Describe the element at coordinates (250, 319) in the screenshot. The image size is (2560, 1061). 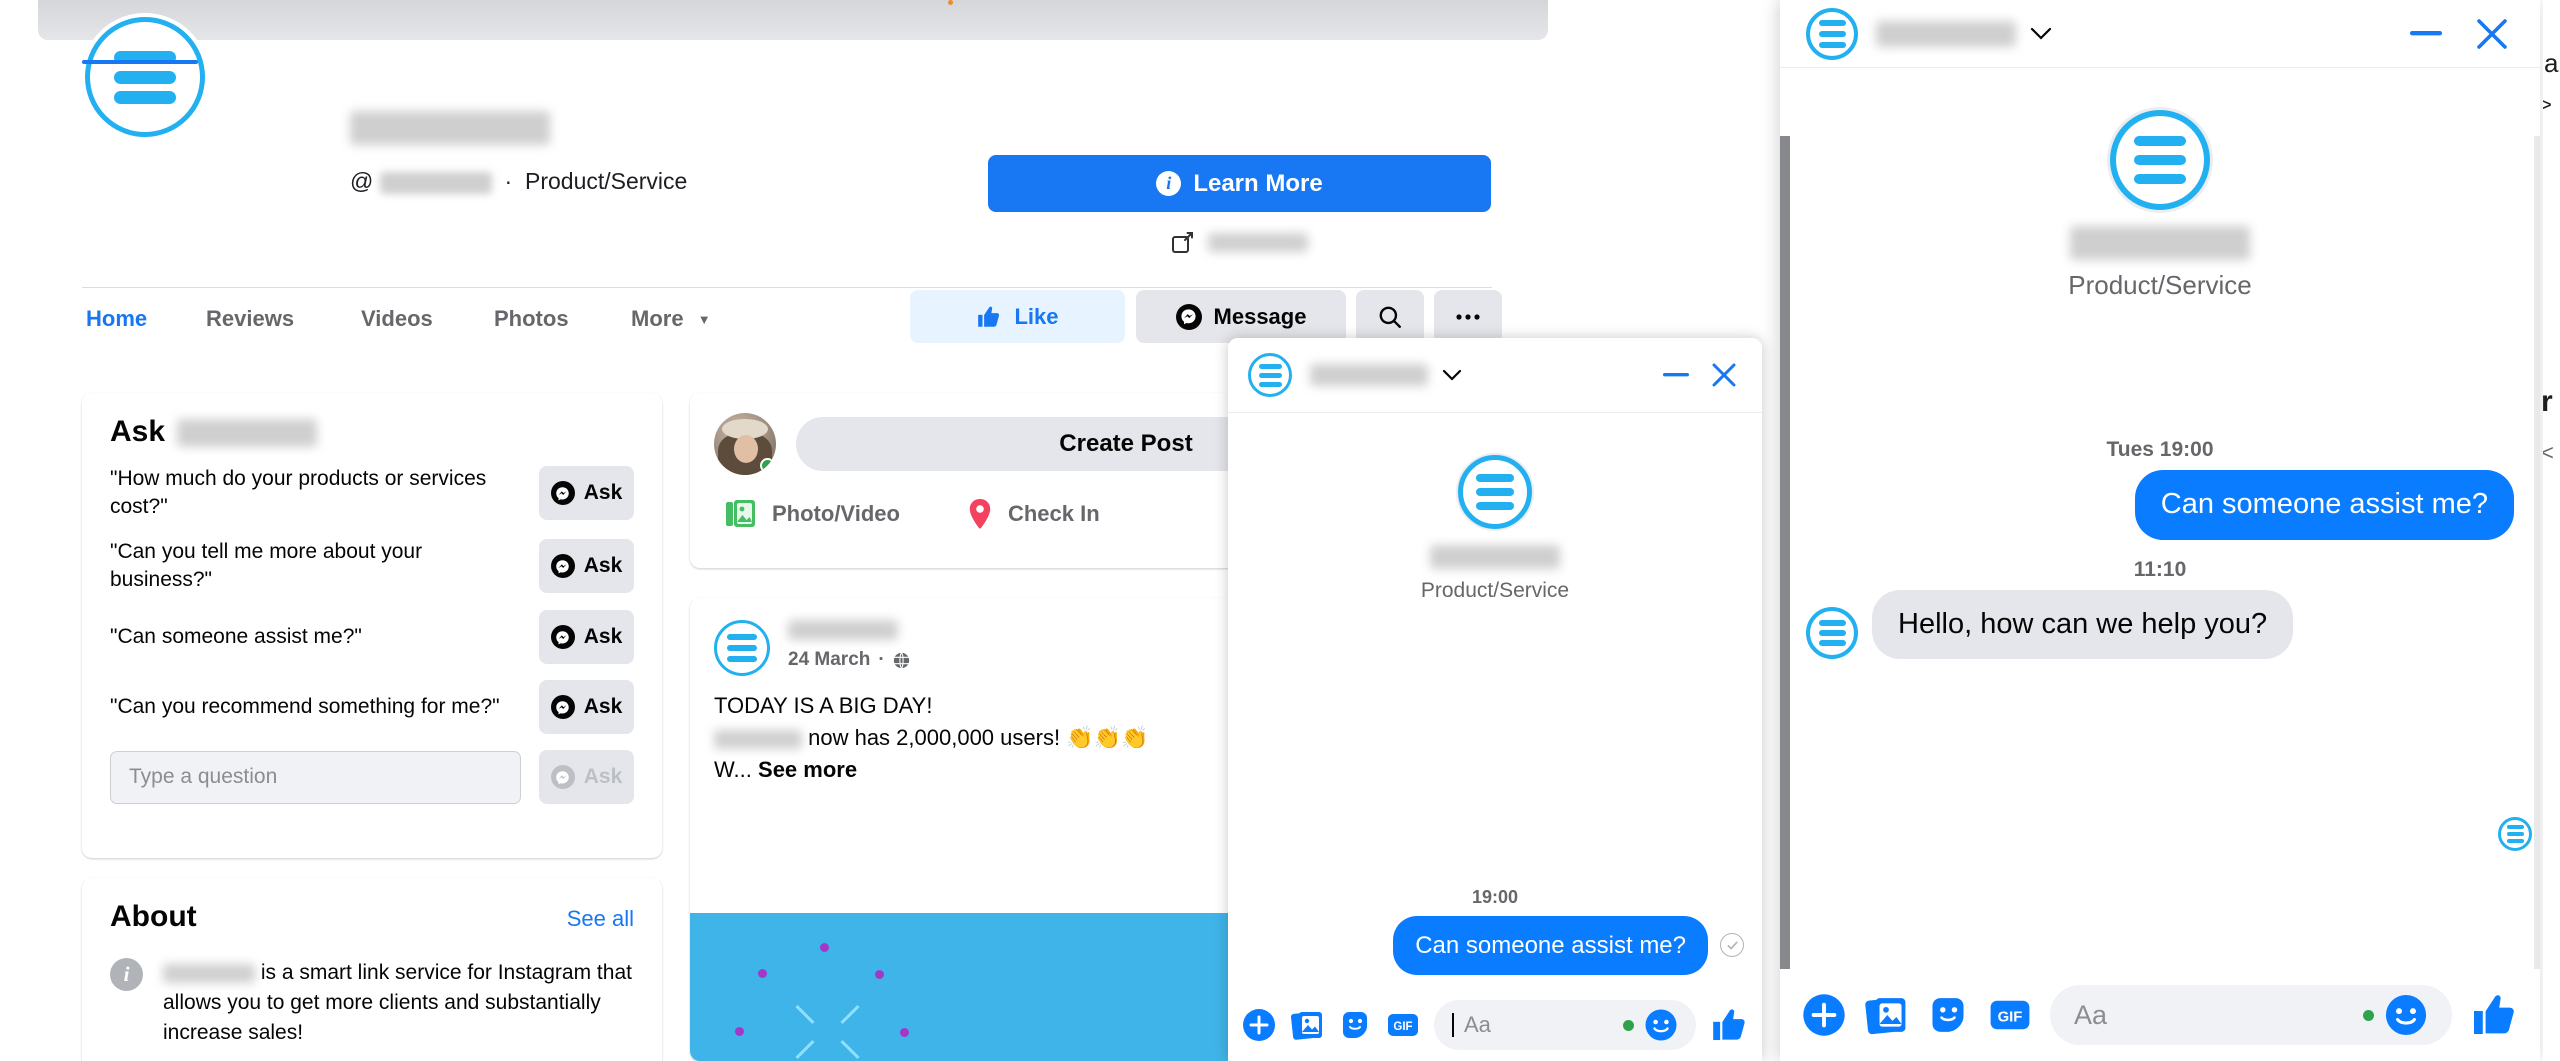
I see `tab-reviews: Reviews` at that location.